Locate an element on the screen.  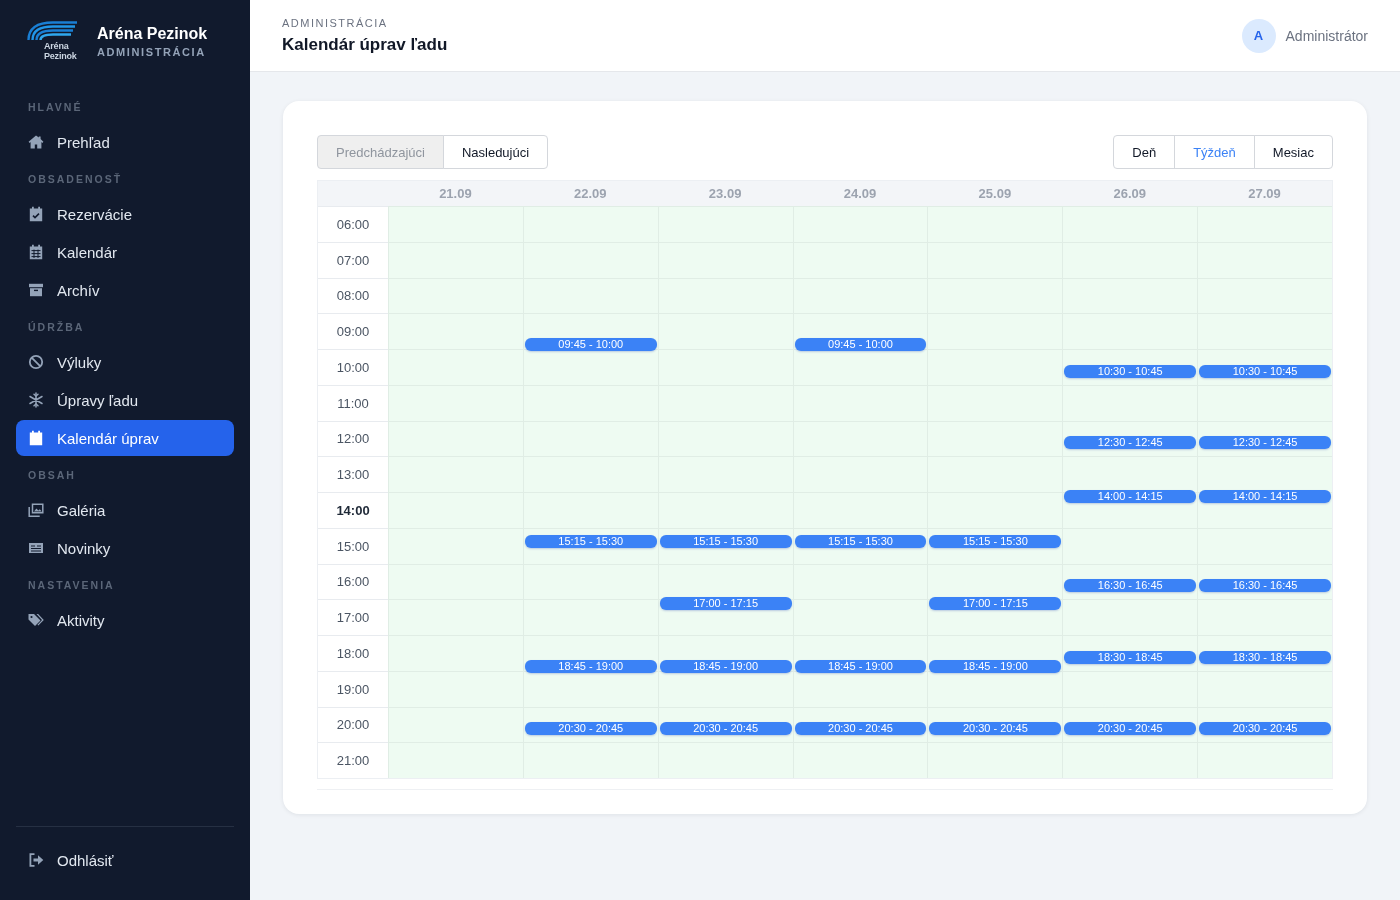
nav-item: Novinky is located at coordinates (125, 548).